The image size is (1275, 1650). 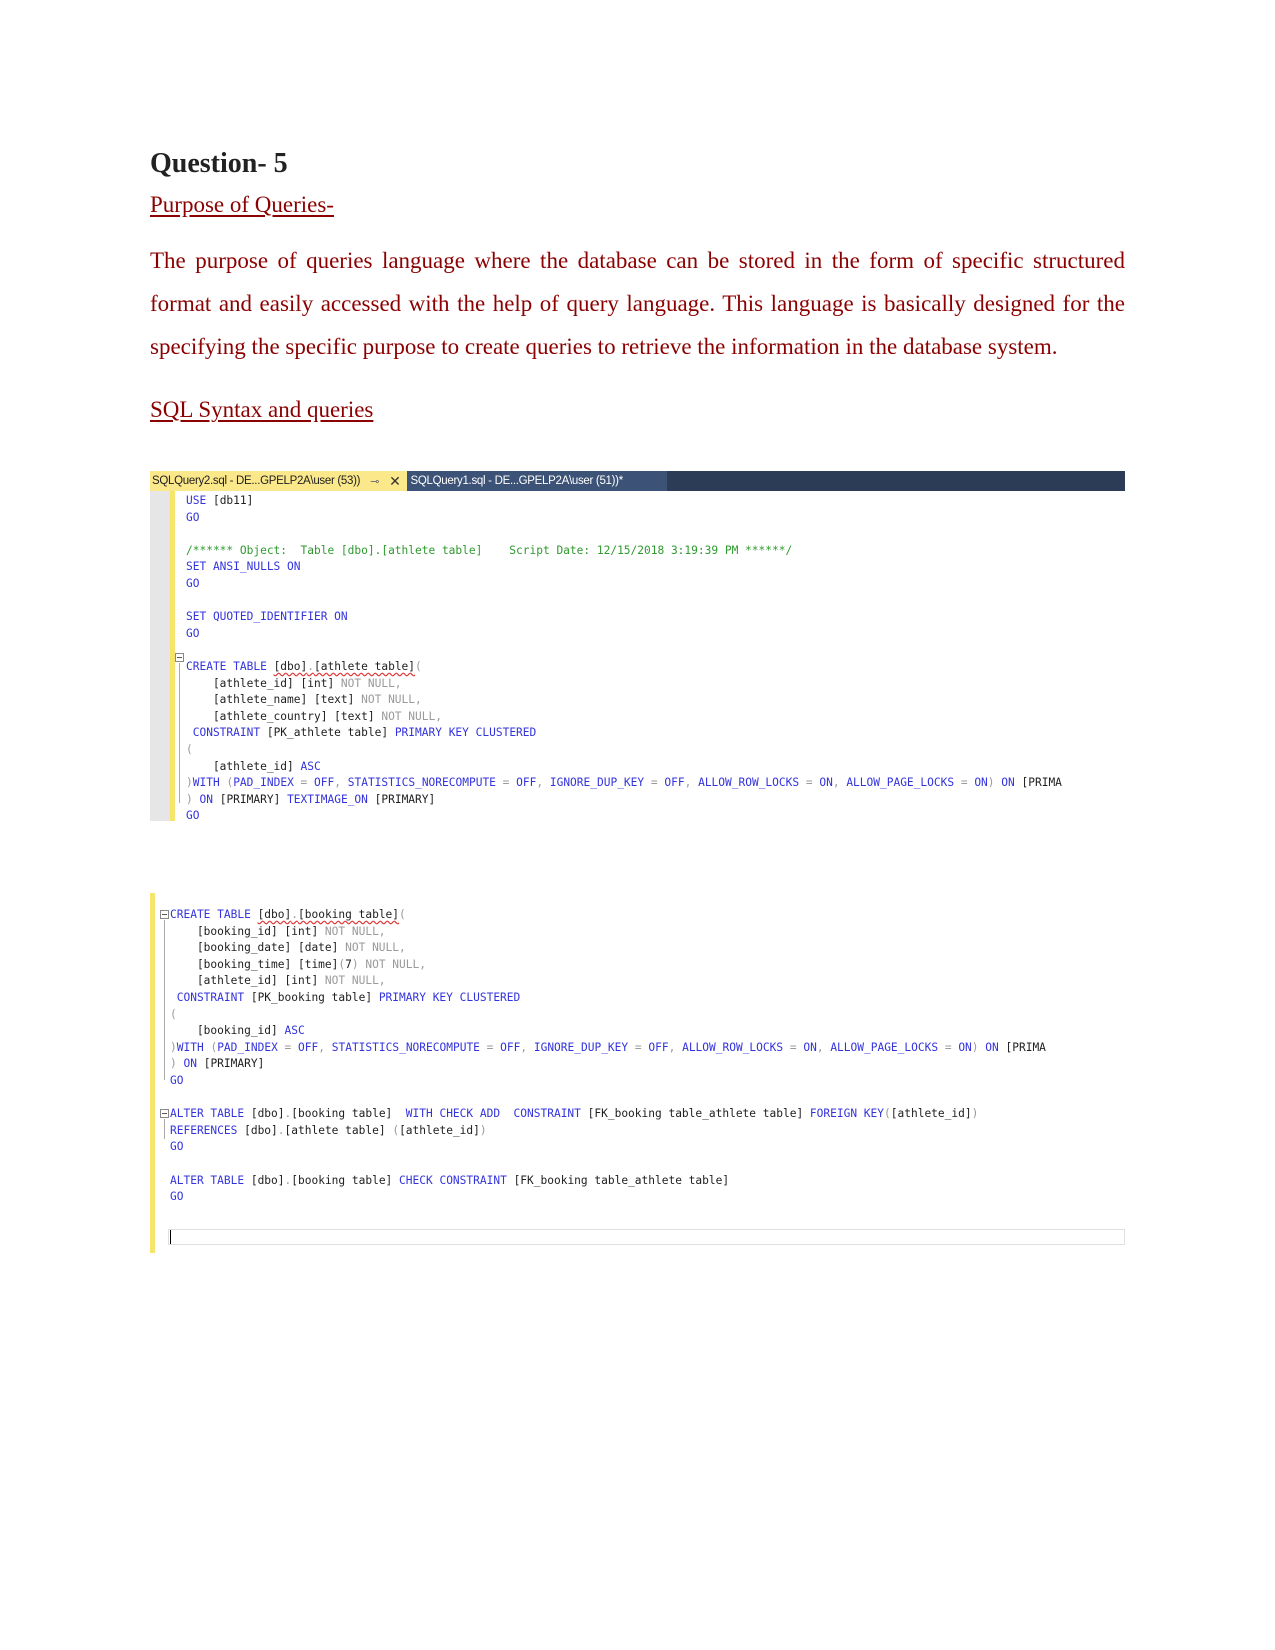 What do you see at coordinates (624, 717) in the screenshot?
I see `code-line: [athlete_country] [text] NOT NULL,` at bounding box center [624, 717].